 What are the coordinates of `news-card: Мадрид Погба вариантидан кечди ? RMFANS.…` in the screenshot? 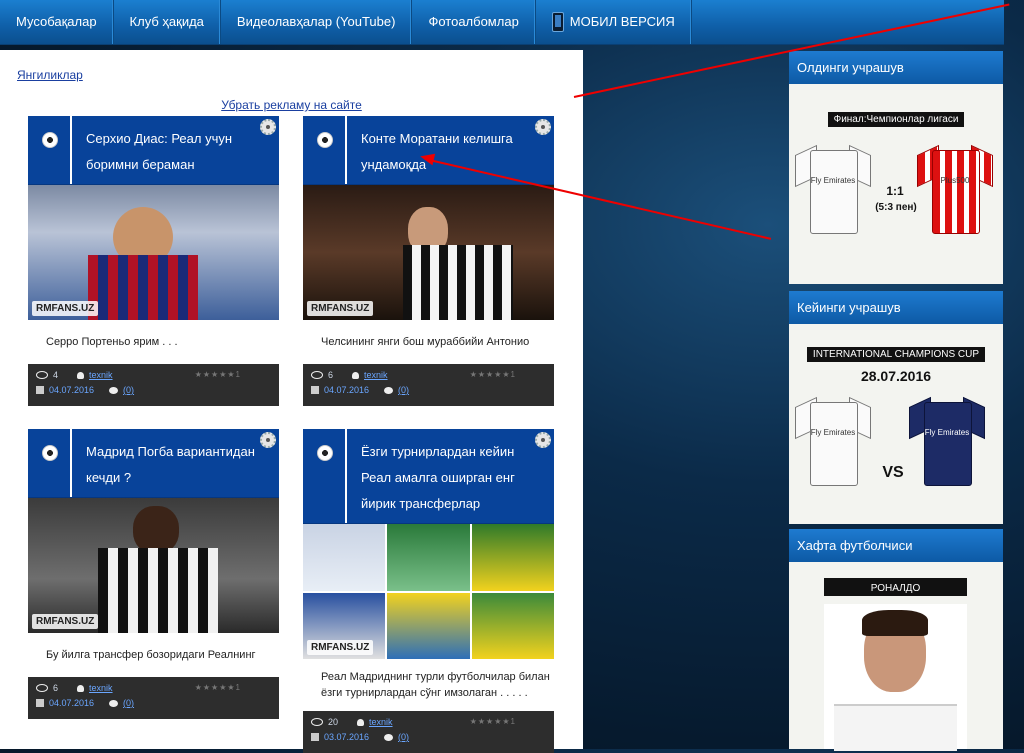 It's located at (153, 574).